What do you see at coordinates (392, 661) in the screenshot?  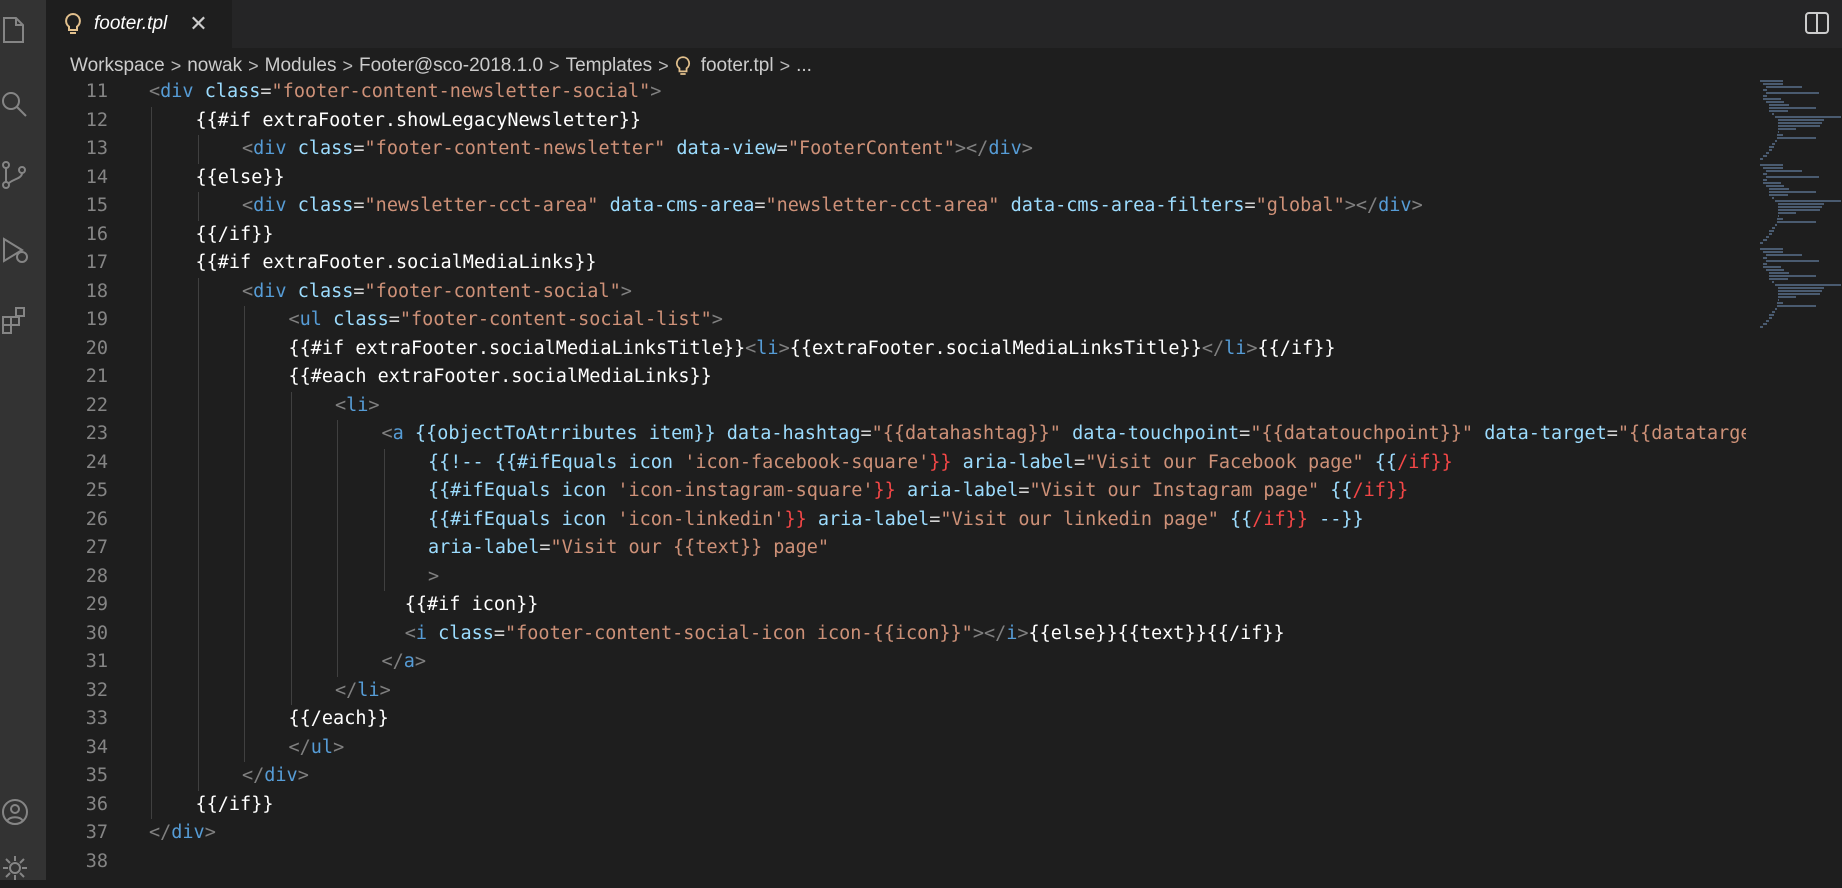 I see `code-token: </` at bounding box center [392, 661].